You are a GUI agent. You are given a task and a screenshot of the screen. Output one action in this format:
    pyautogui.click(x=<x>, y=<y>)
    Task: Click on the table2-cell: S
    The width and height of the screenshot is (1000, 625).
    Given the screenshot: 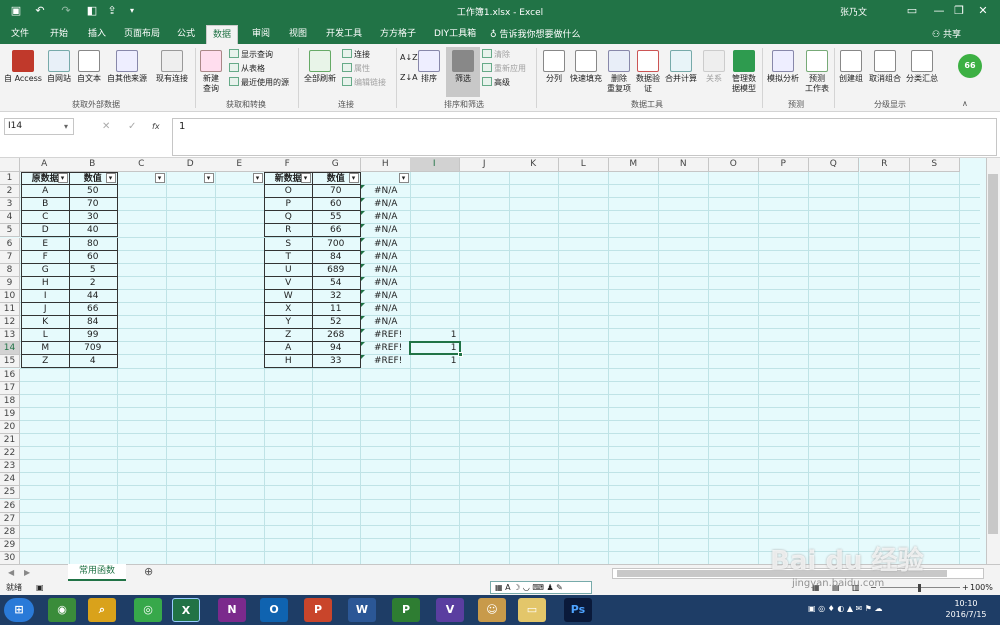 What is the action you would take?
    pyautogui.click(x=288, y=244)
    